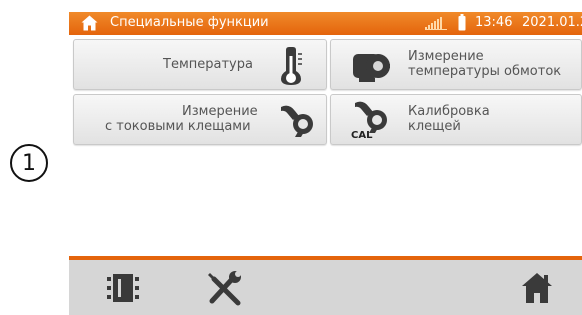 Image resolution: width=582 pixels, height=315 pixels. Describe the element at coordinates (462, 22) in the screenshot. I see `battery-icon` at that location.